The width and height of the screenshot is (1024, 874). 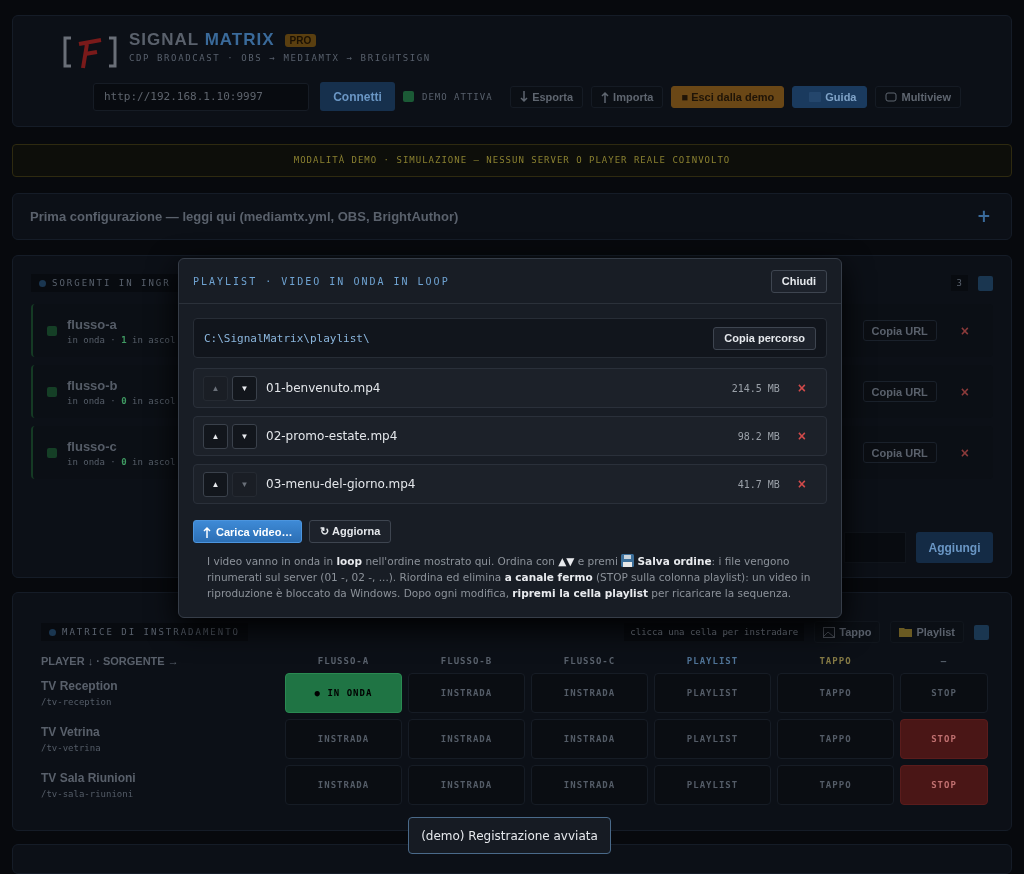 I want to click on file-name: 02-promo-estate.mp4, so click(x=332, y=436).